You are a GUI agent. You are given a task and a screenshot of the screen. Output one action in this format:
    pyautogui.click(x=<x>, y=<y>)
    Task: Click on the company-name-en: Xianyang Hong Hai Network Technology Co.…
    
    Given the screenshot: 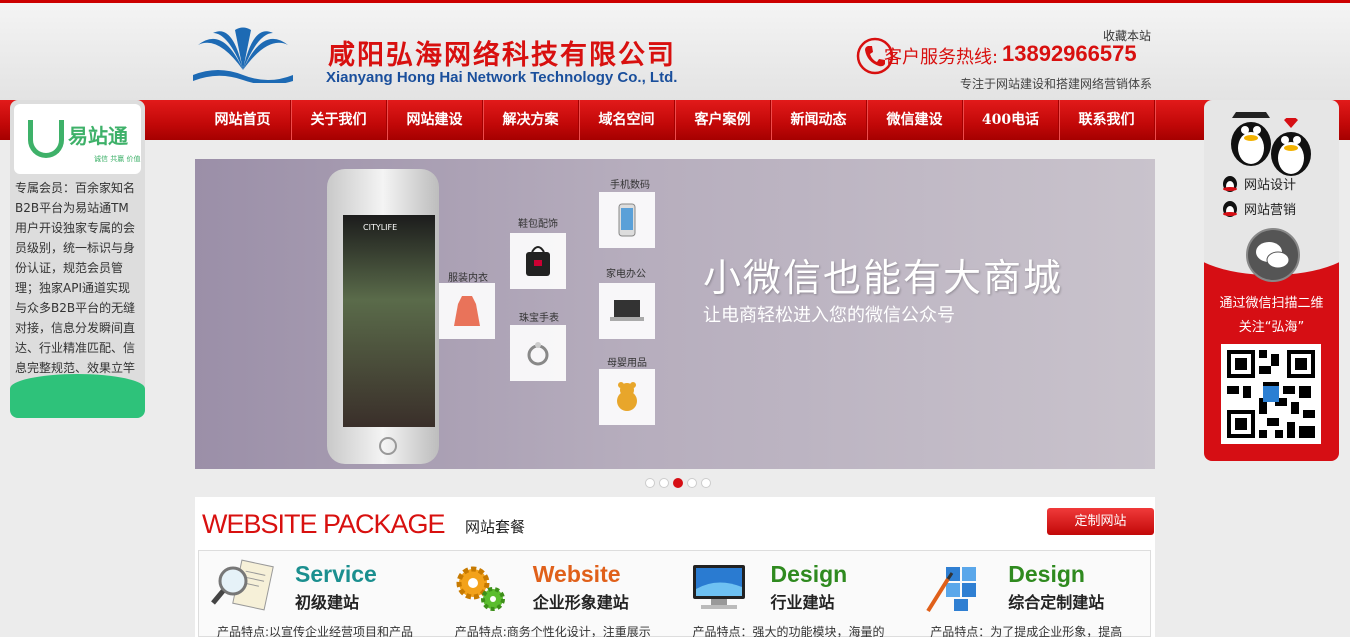 What is the action you would take?
    pyautogui.click(x=502, y=77)
    